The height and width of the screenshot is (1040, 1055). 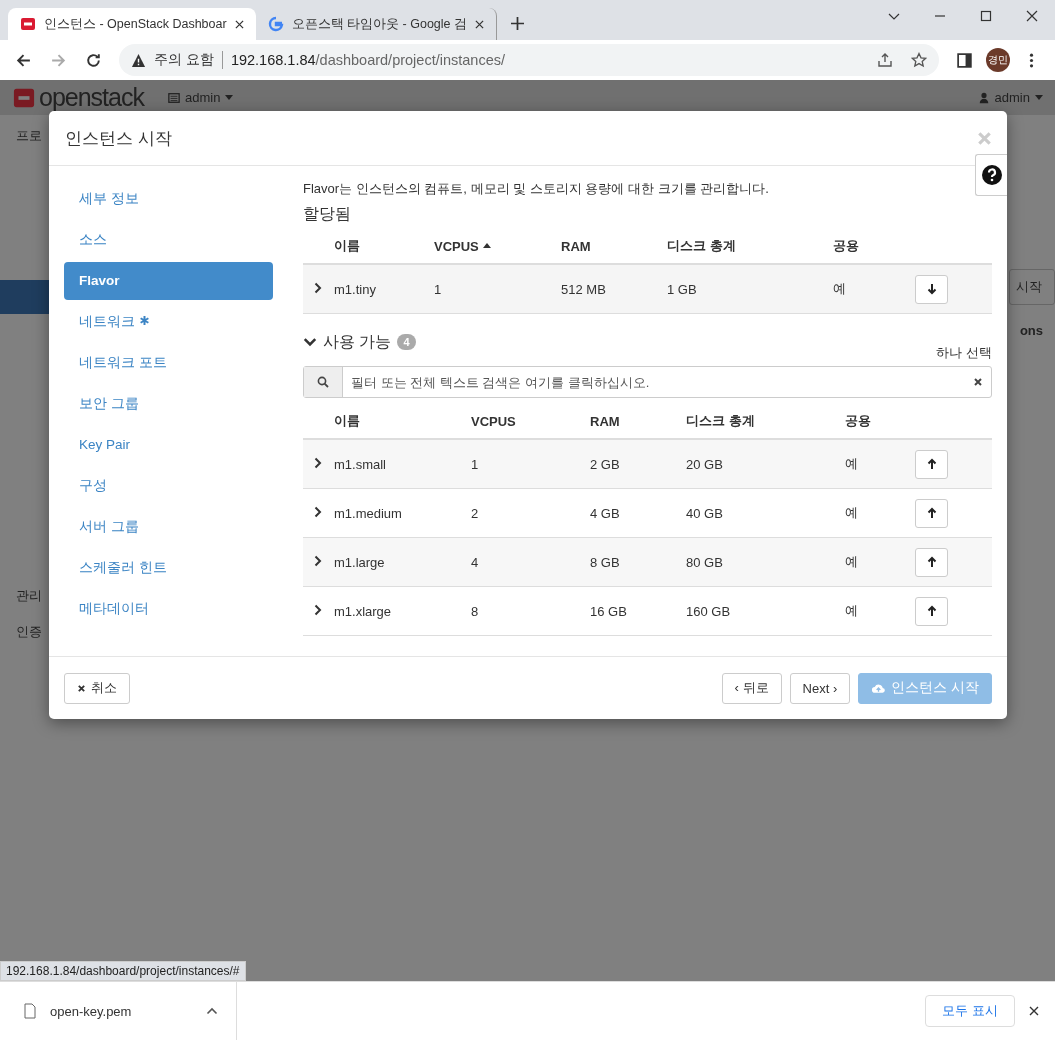 What do you see at coordinates (704, 464) in the screenshot?
I see `table-cell: 20 GB` at bounding box center [704, 464].